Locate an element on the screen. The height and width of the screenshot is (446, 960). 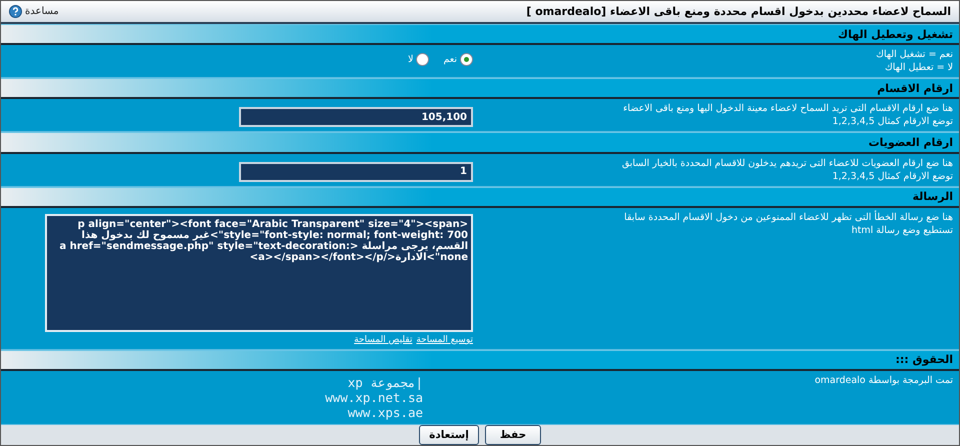
credit-line: www.xps.ae is located at coordinates (384, 412).